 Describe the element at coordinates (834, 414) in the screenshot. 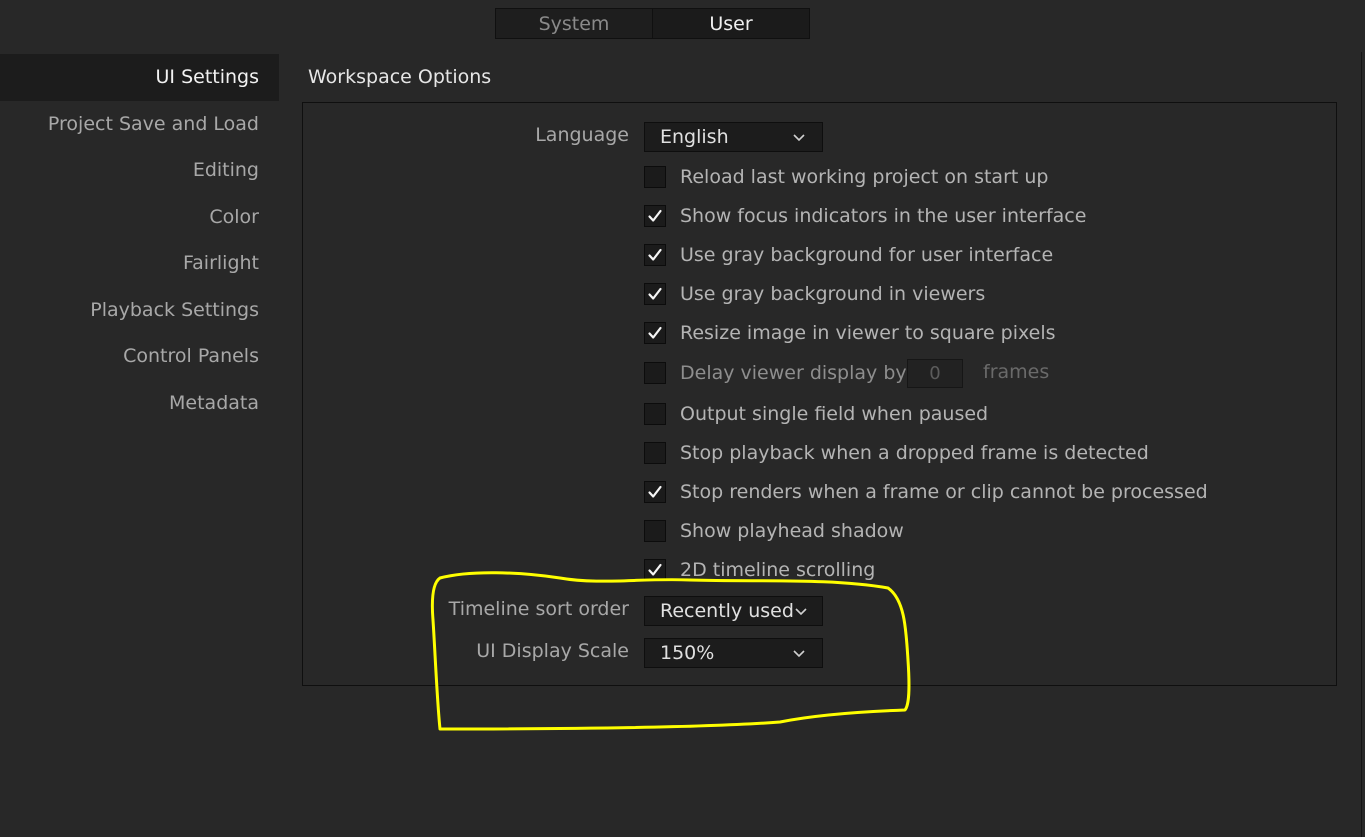

I see `option-label: Output single field when paused` at that location.